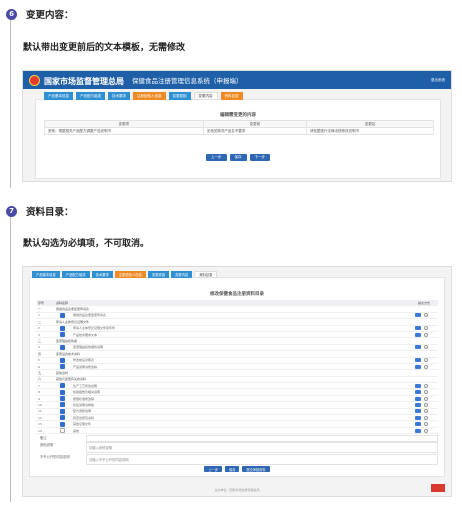 Image resolution: width=462 pixels, height=521 pixels. I want to click on remark-row: 不予公开的内容说明 请输入不予公开的内容说明, so click(237, 459).